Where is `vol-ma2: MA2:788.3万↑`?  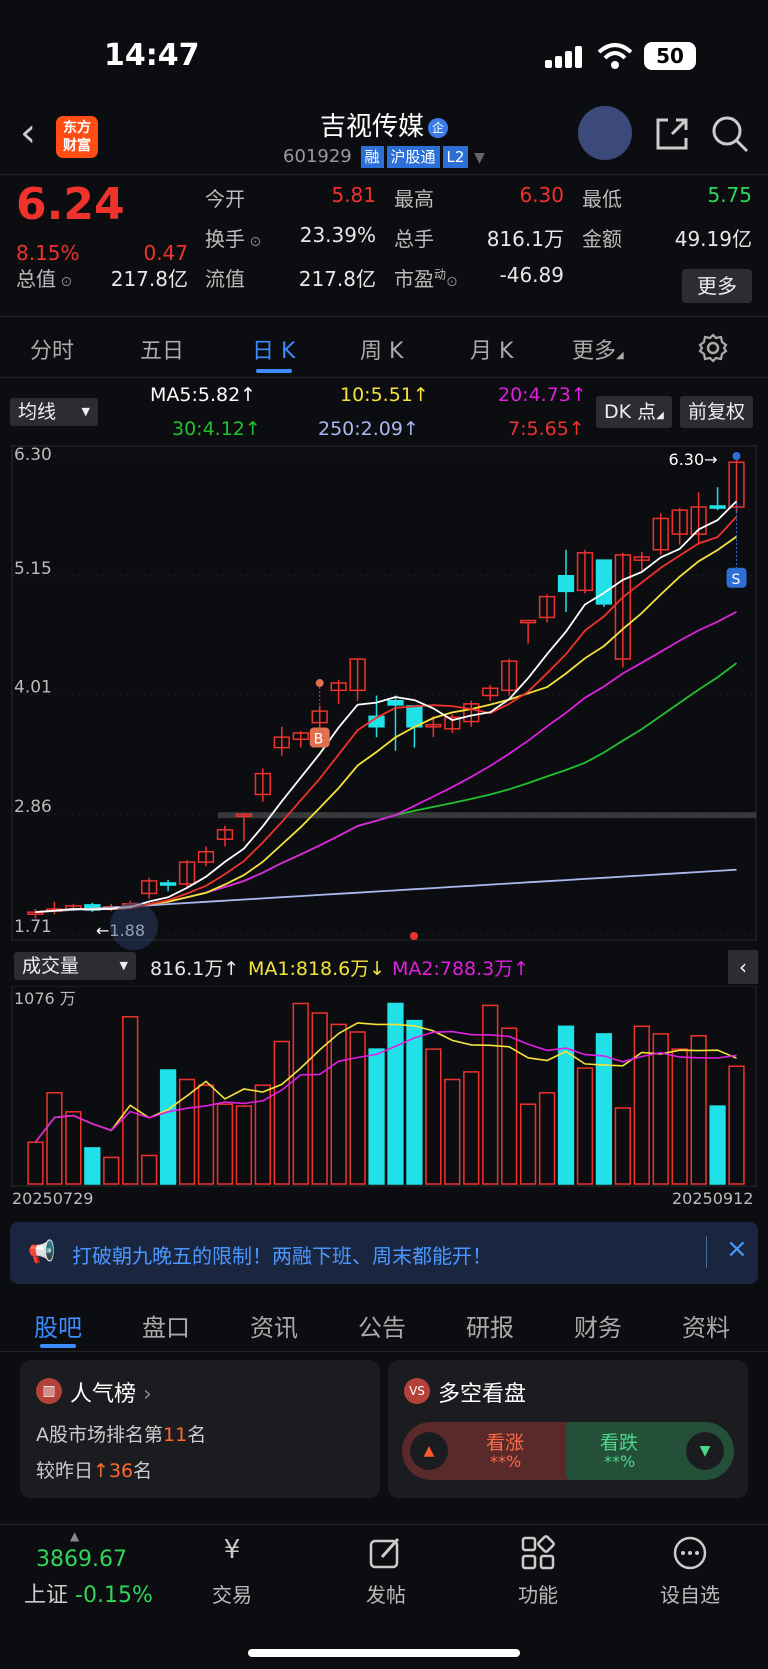 vol-ma2: MA2:788.3万↑ is located at coordinates (461, 969).